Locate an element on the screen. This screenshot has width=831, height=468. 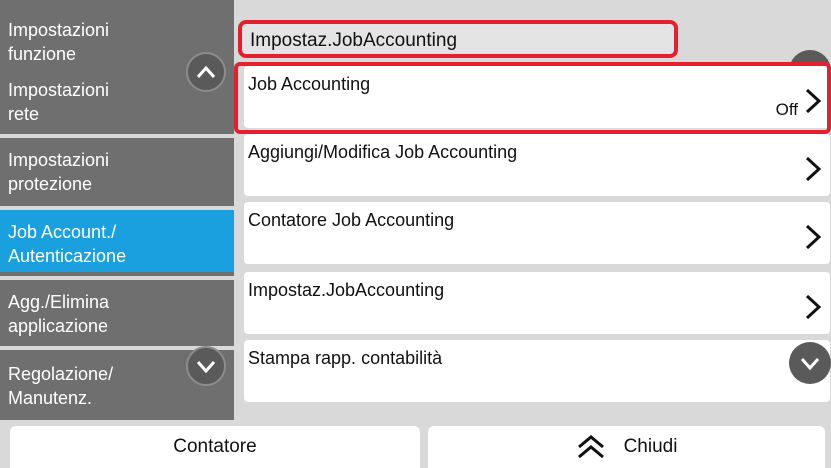
sidebar-item-label: protezione is located at coordinates (50, 184).